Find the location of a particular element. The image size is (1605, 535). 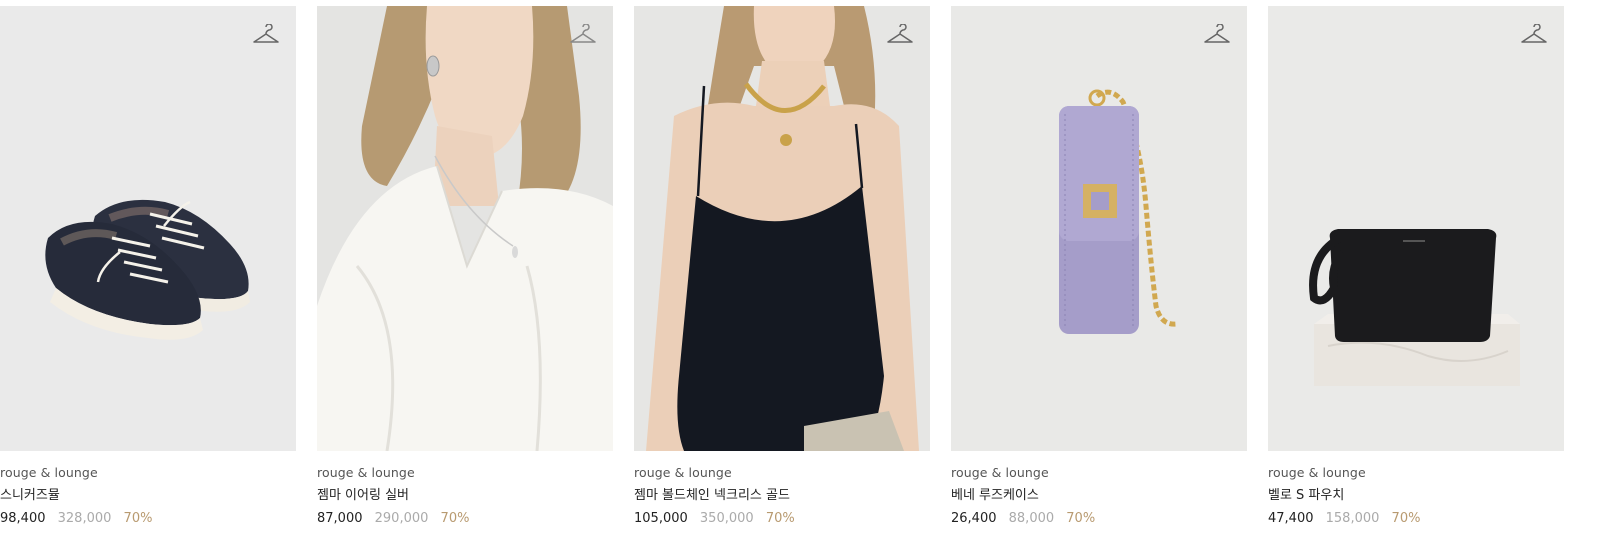

original-price: 350,000 is located at coordinates (726, 518).